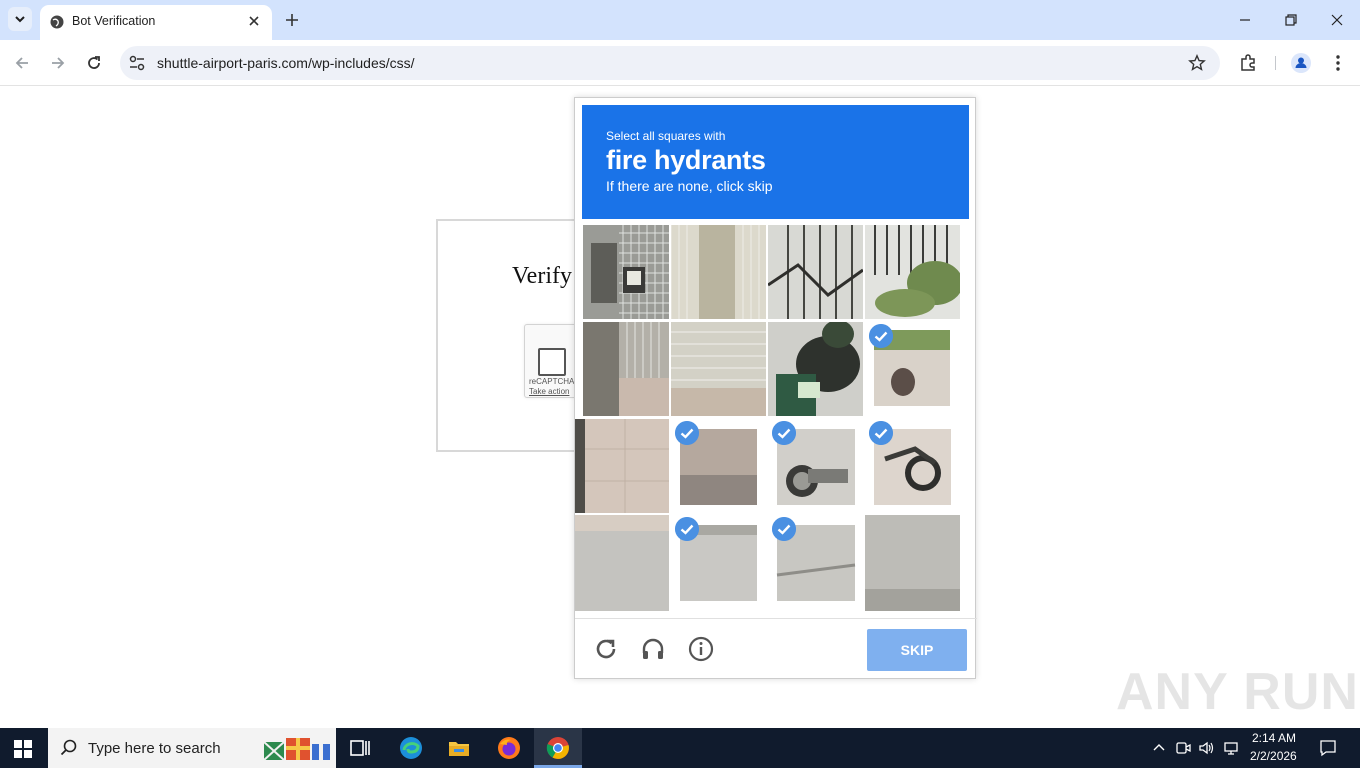 This screenshot has width=1360, height=768. Describe the element at coordinates (1206, 748) in the screenshot. I see `volume-icon` at that location.